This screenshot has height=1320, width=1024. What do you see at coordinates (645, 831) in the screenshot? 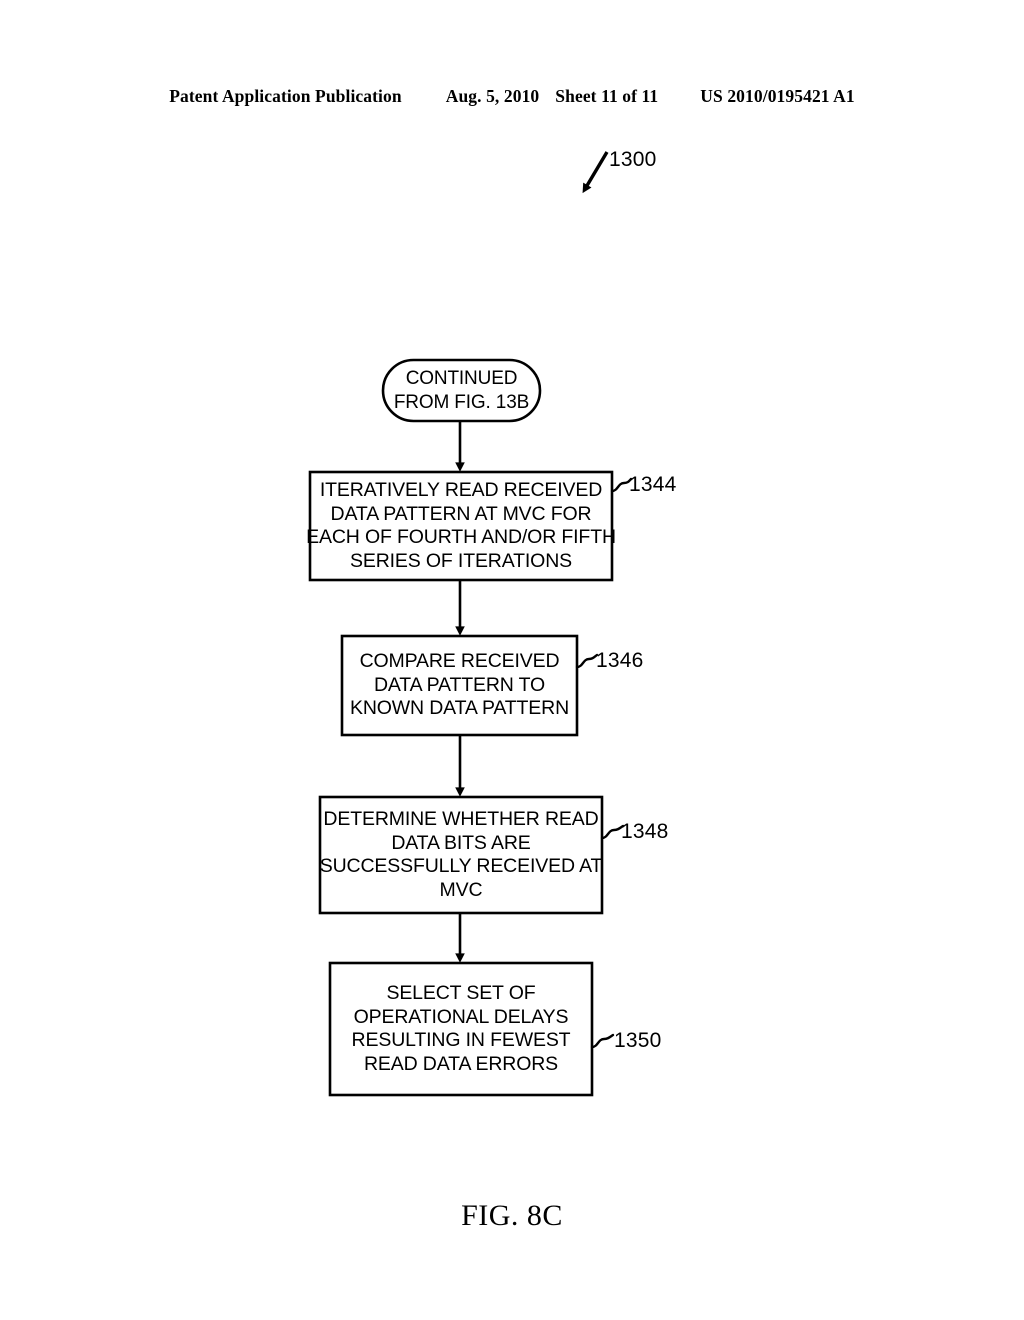
I see `reference-numeral-1348: 1348` at bounding box center [645, 831].